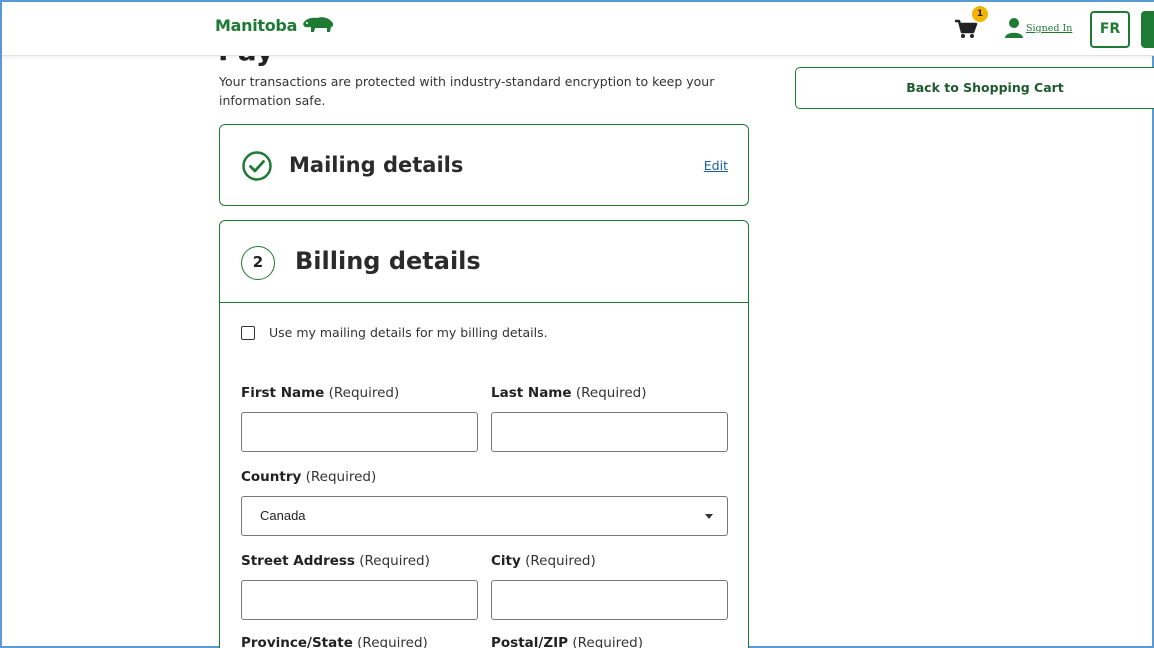  Describe the element at coordinates (716, 165) in the screenshot. I see `edit-mailing-link: Edit` at that location.